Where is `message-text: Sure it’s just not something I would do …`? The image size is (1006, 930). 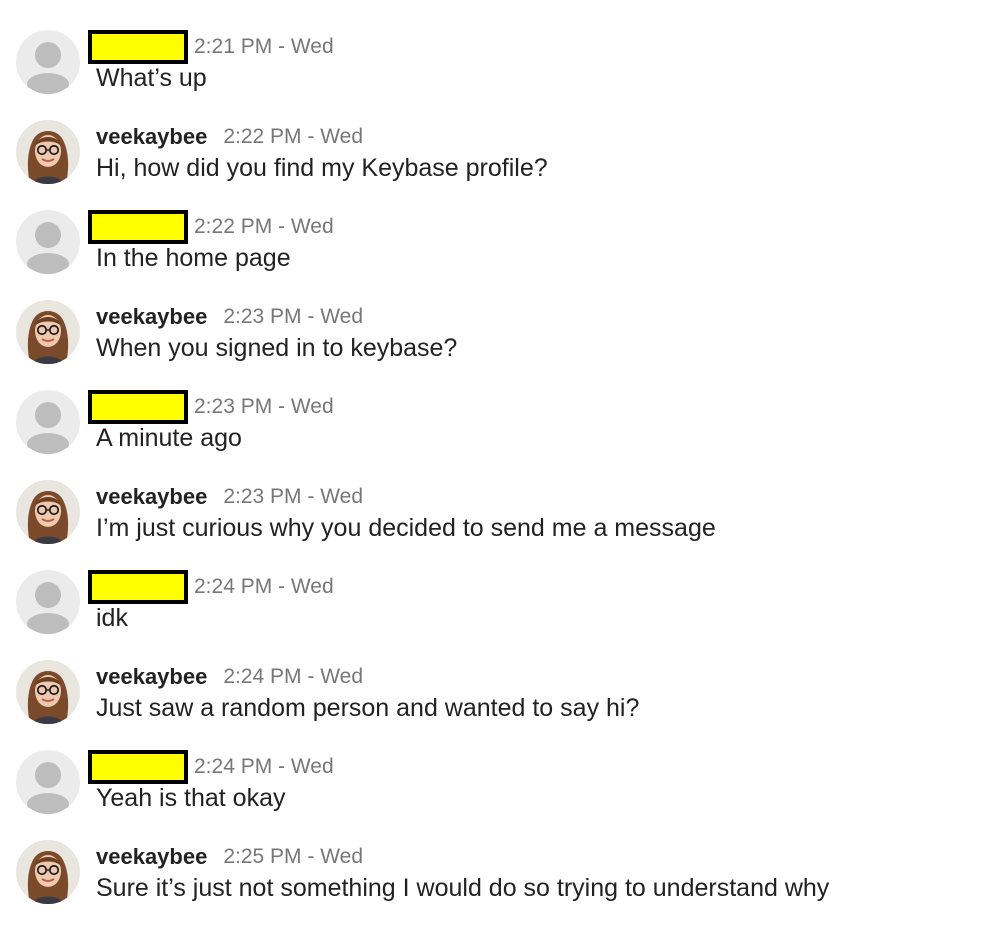
message-text: Sure it’s just not something I would do … is located at coordinates (463, 888).